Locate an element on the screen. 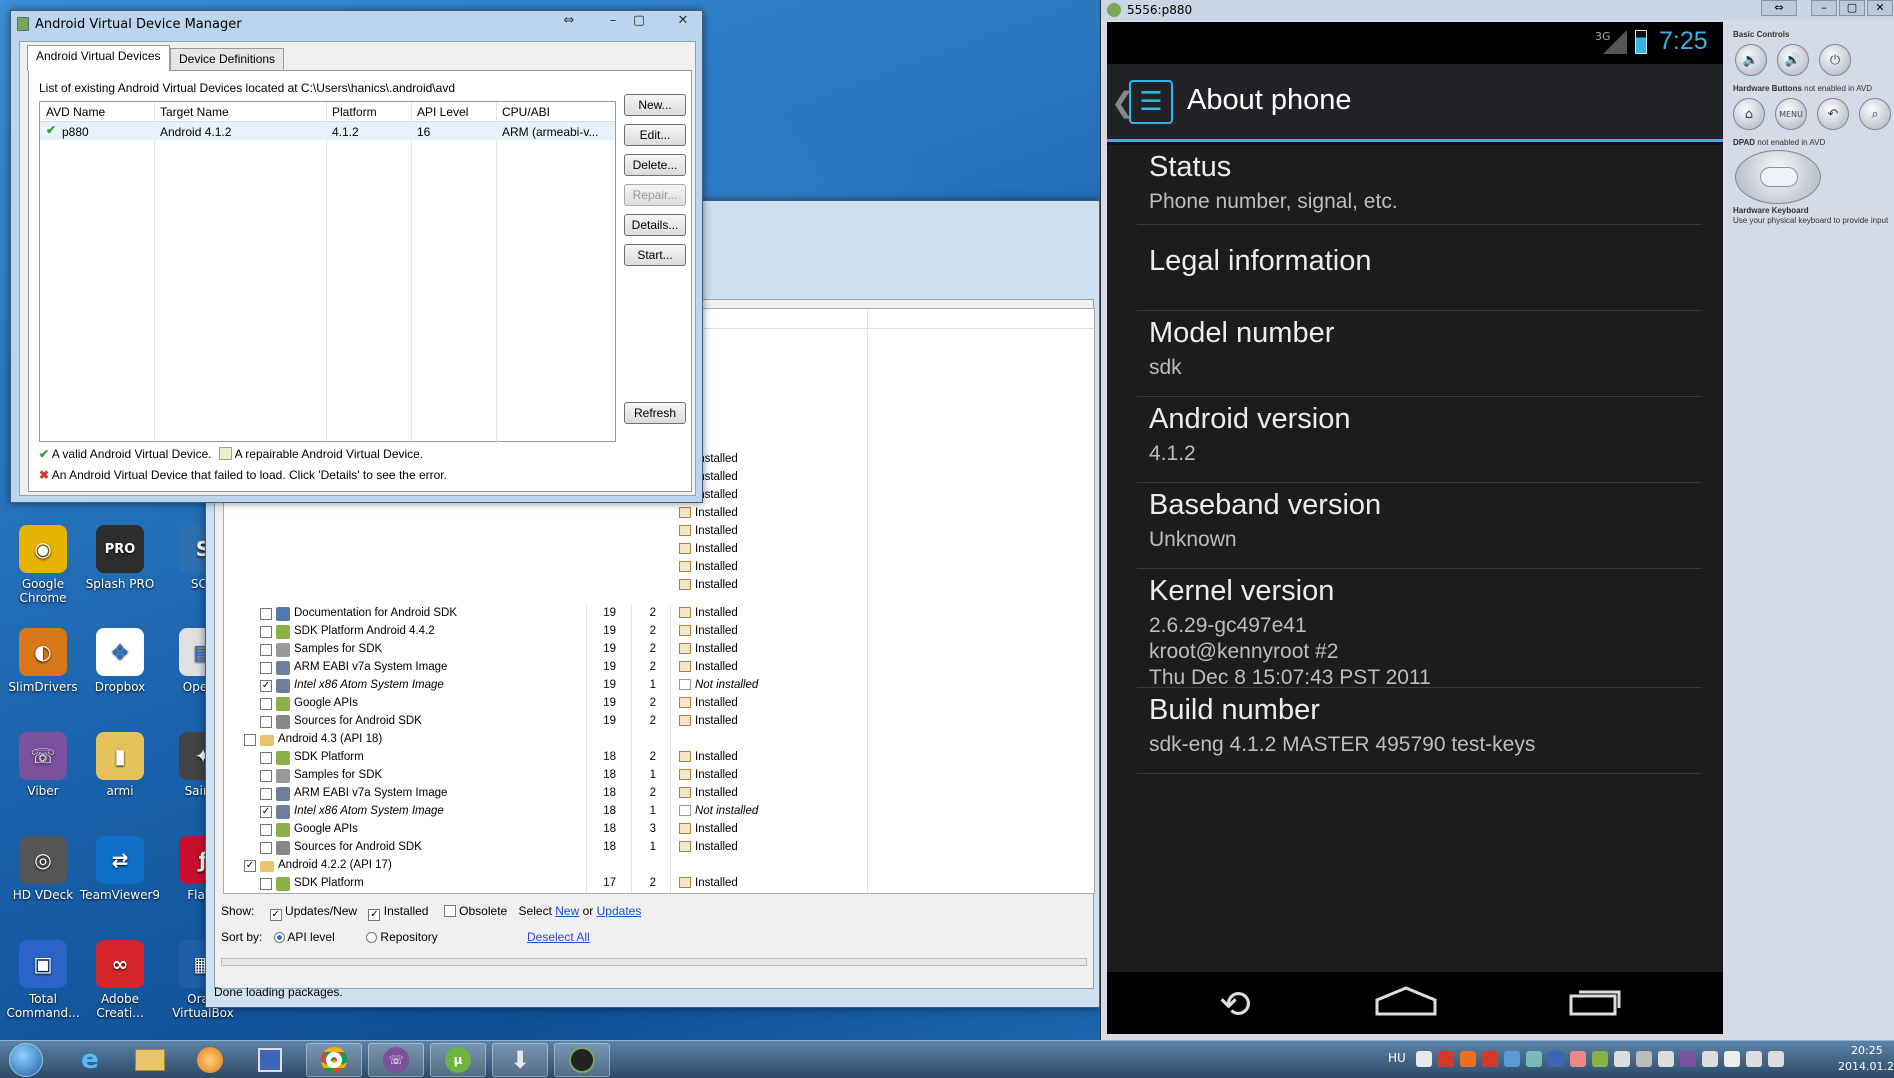  media-icon is located at coordinates (210, 1060).